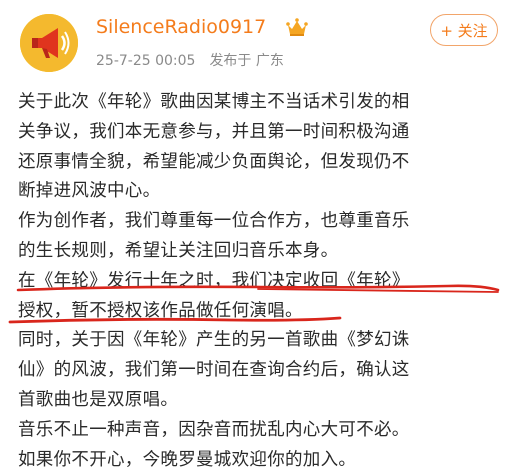  I want to click on text-line: 作为创作者，我们尊重每一位合作方，也尊重音乐, so click(214, 221).